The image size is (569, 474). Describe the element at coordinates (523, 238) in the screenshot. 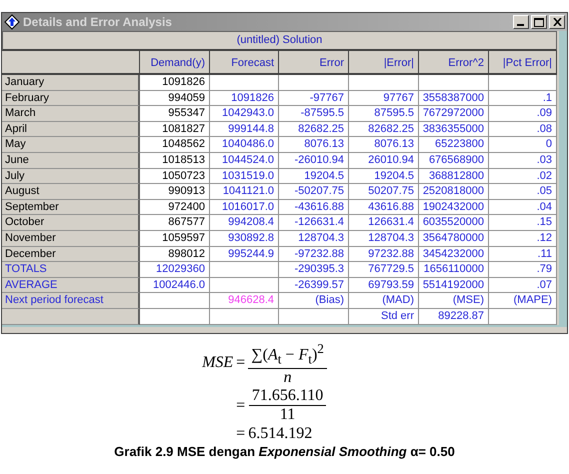

I see `table-cell: .12` at that location.